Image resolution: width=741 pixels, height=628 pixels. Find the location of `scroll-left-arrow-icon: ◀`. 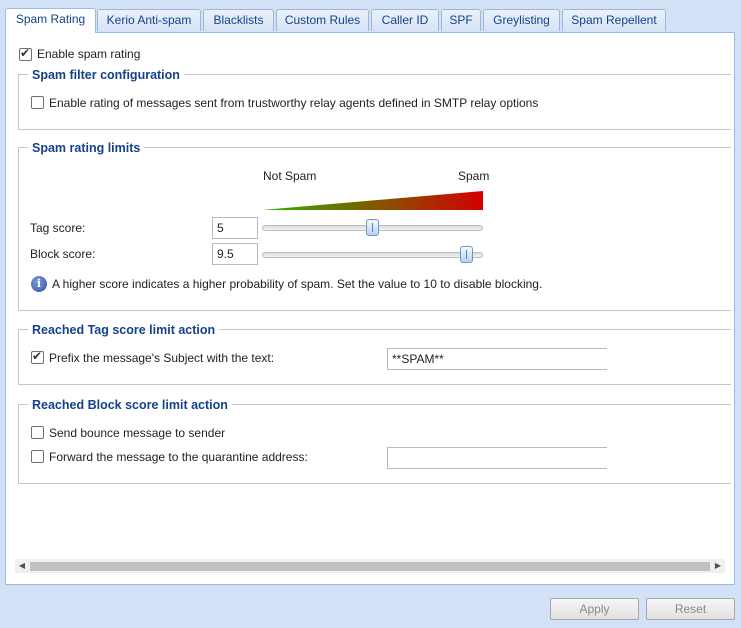

scroll-left-arrow-icon: ◀ is located at coordinates (22, 566).